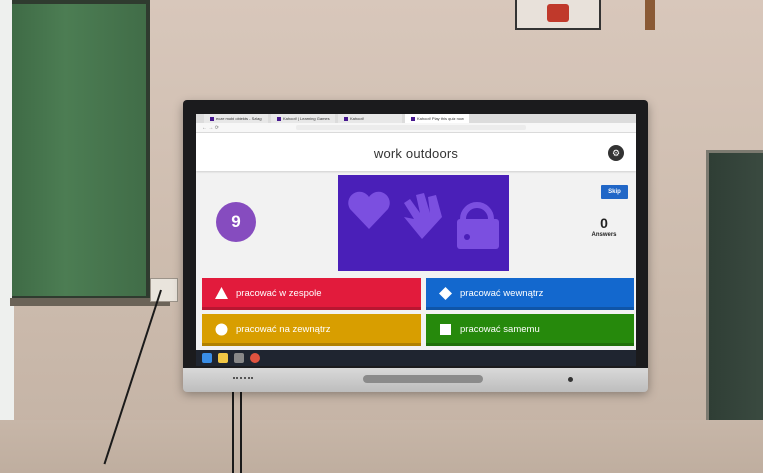 This screenshot has height=473, width=763. Describe the element at coordinates (734, 295) in the screenshot. I see `chalkboard` at that location.